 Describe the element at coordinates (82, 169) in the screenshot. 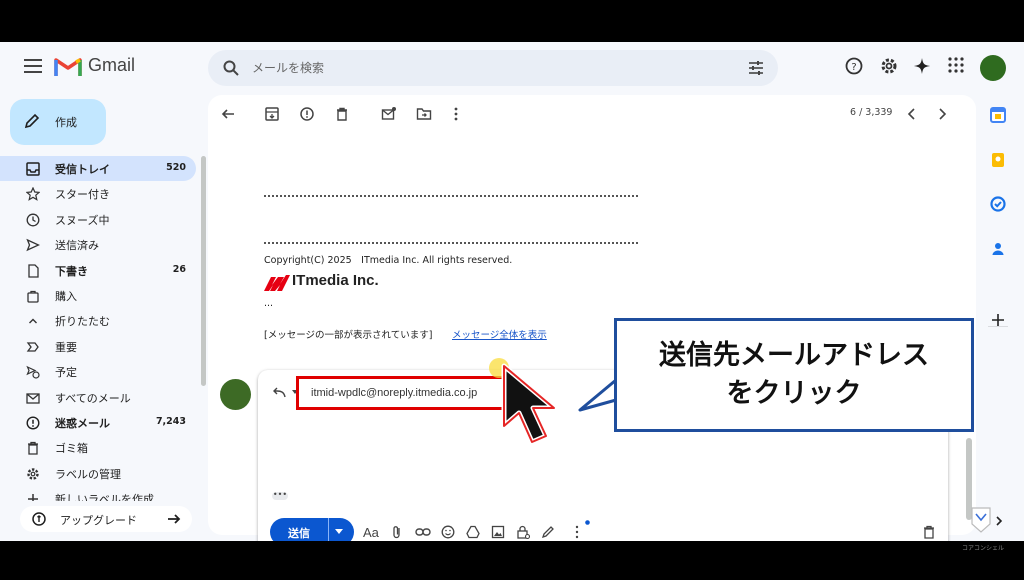

I see `sidebar-item-label: 受信トレイ` at that location.